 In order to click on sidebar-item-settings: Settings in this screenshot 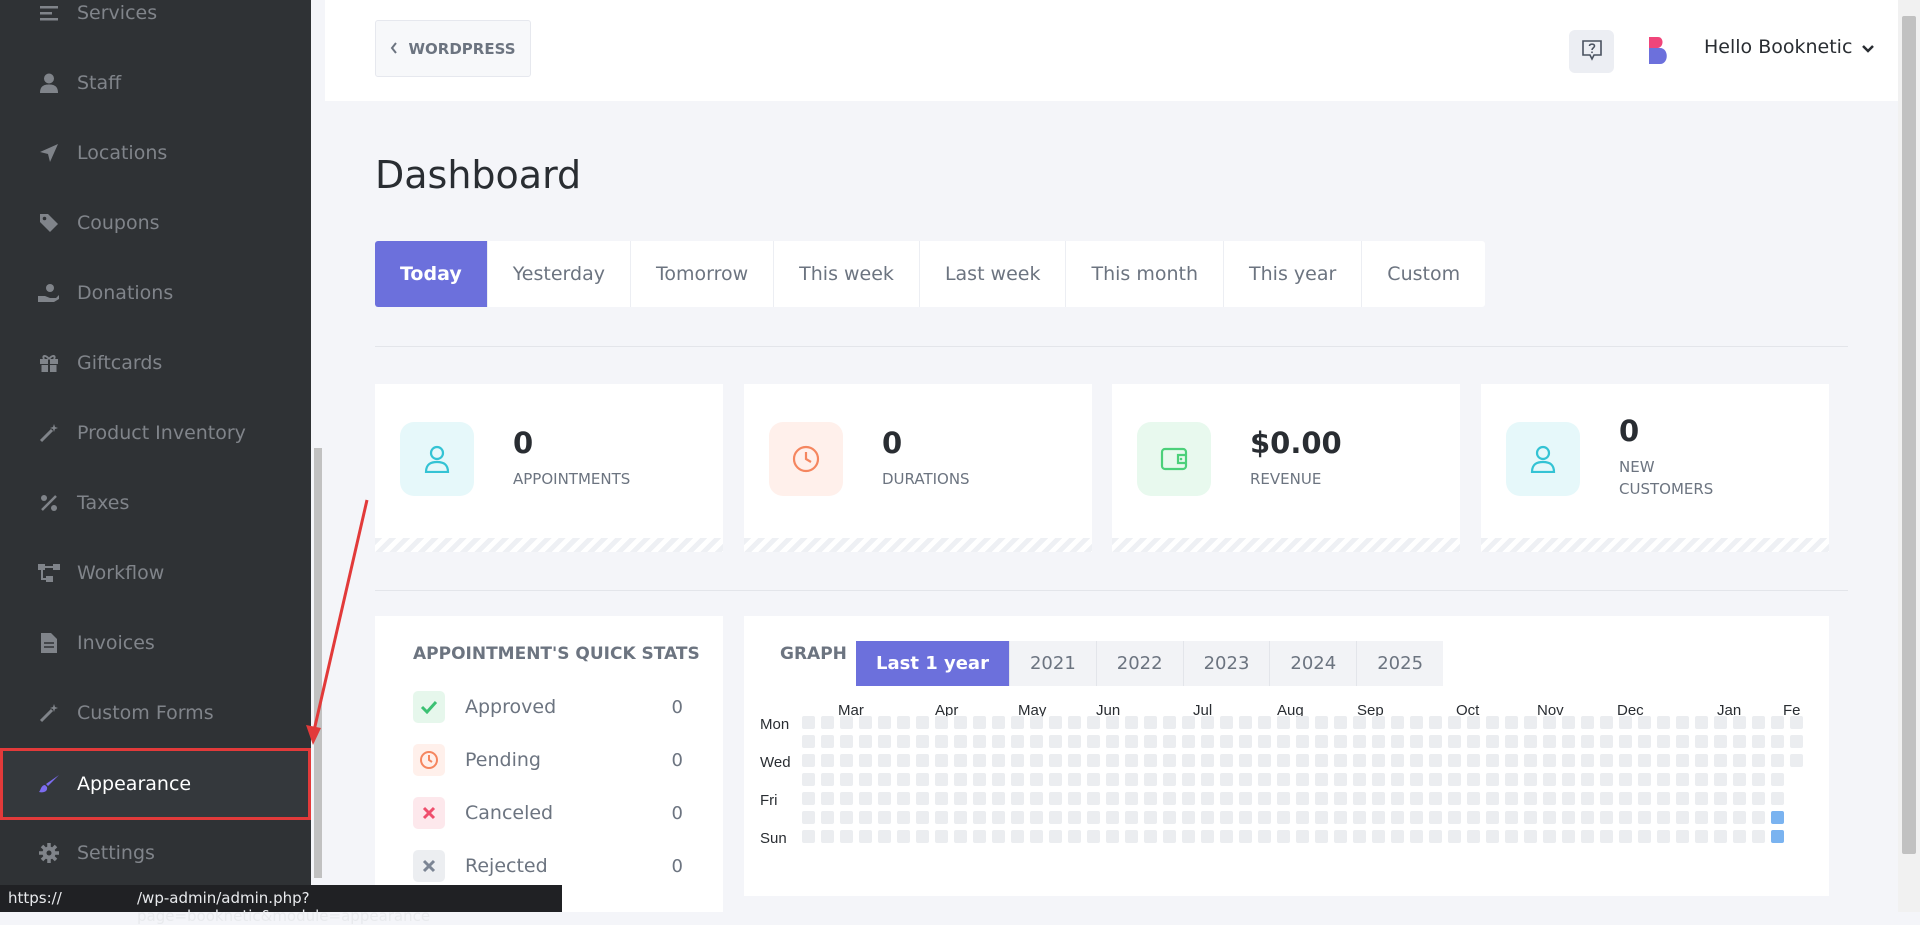, I will do `click(155, 853)`.